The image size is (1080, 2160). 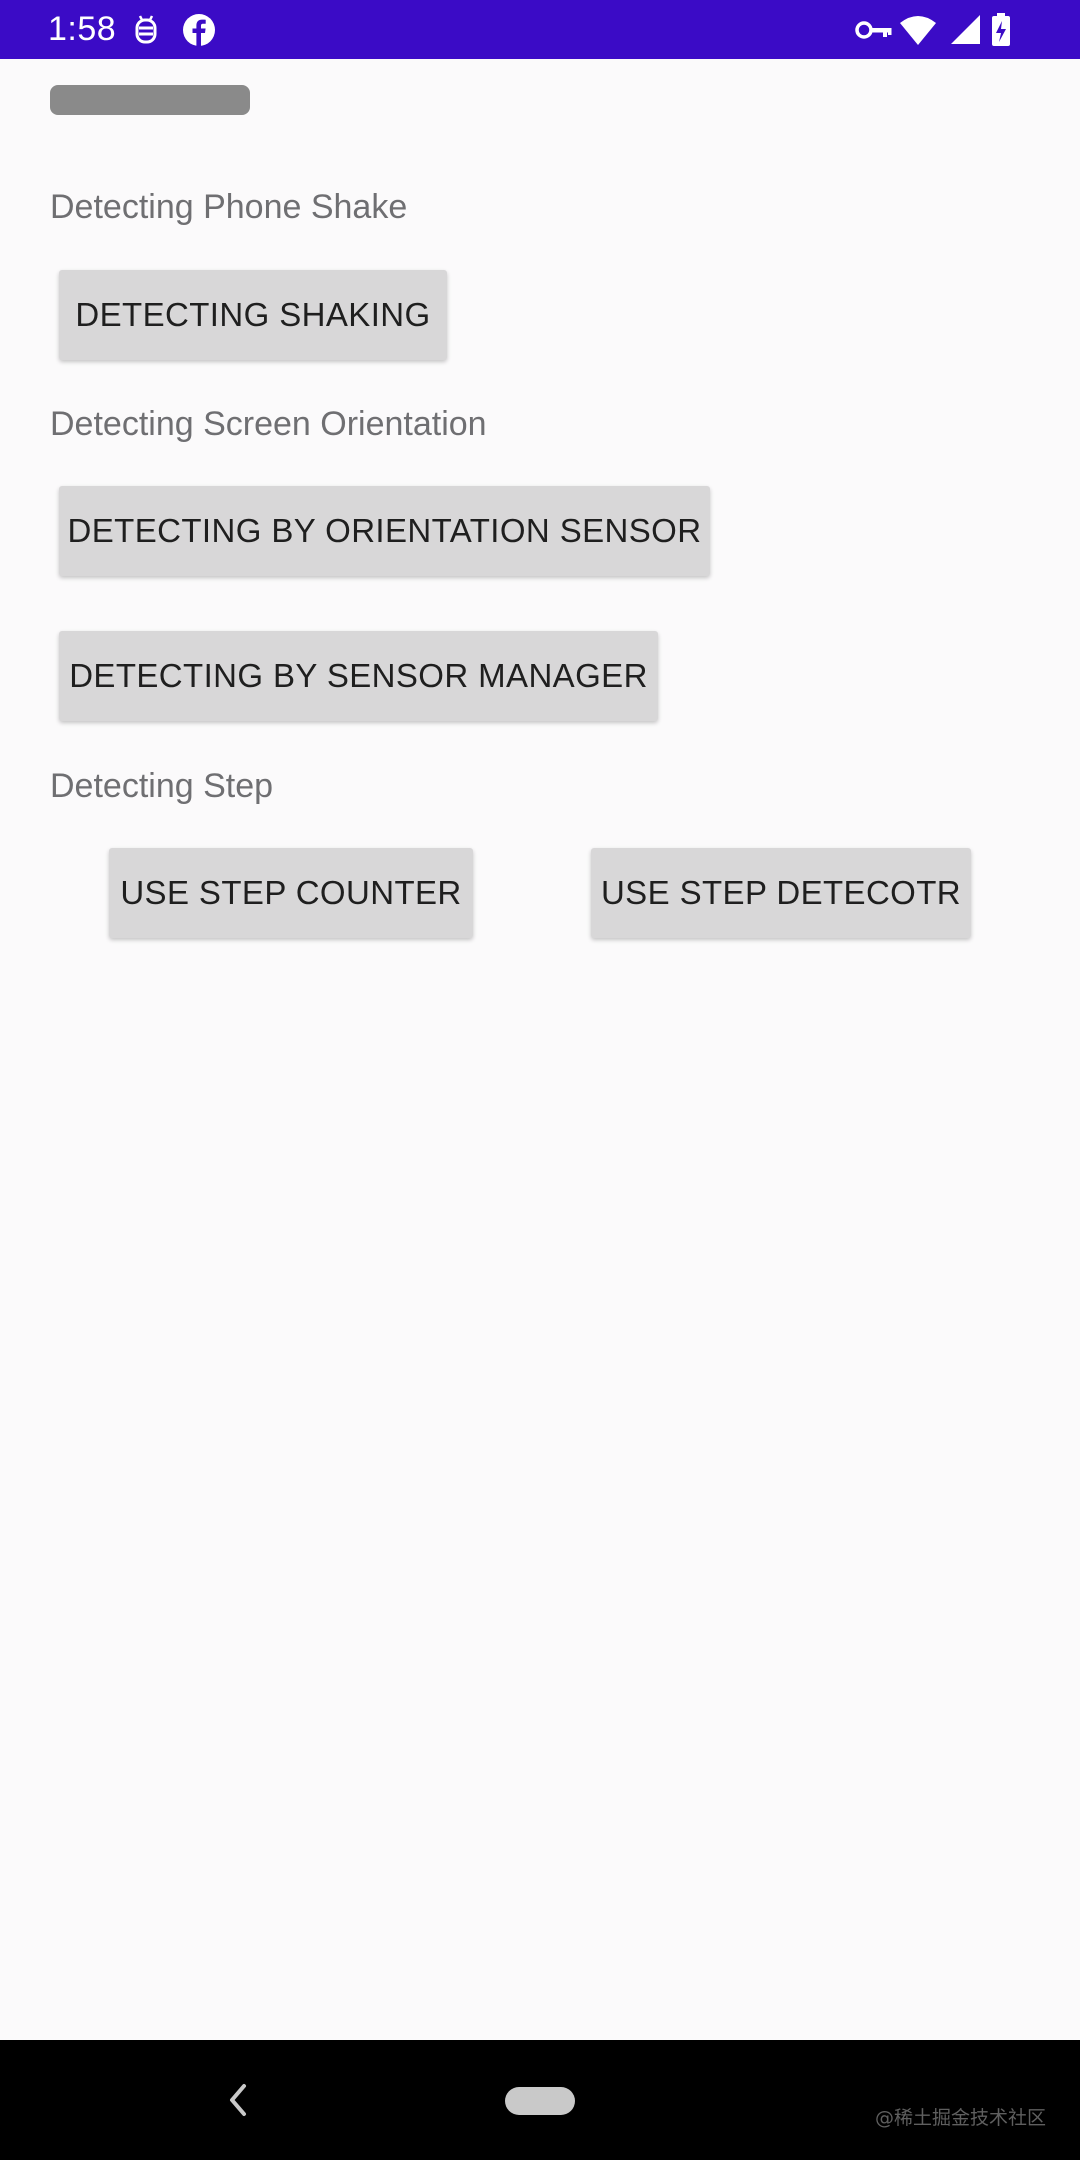 I want to click on watermark: @稀土掘金技术社区, so click(x=960, y=2118).